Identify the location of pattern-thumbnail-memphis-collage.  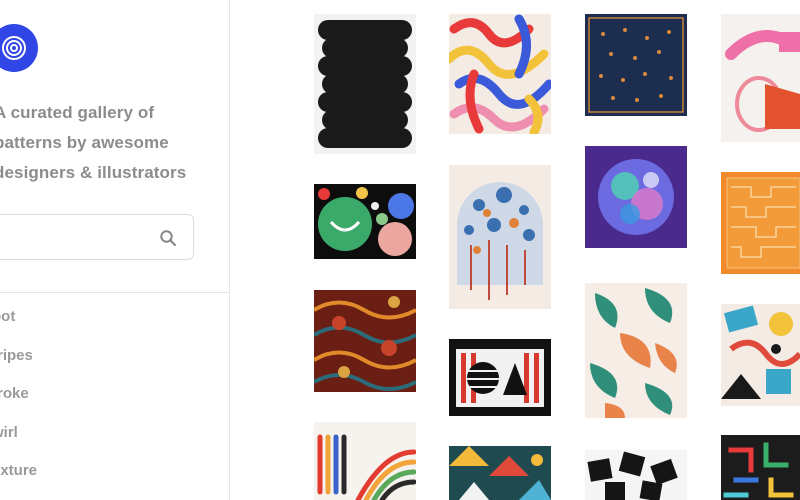
(760, 355).